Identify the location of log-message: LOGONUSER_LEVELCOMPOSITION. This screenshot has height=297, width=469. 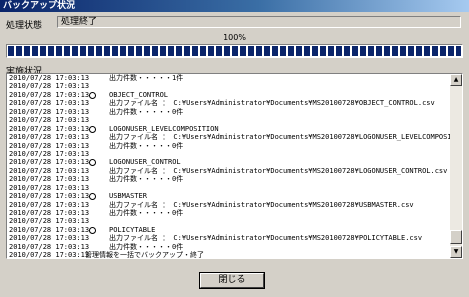
(164, 128).